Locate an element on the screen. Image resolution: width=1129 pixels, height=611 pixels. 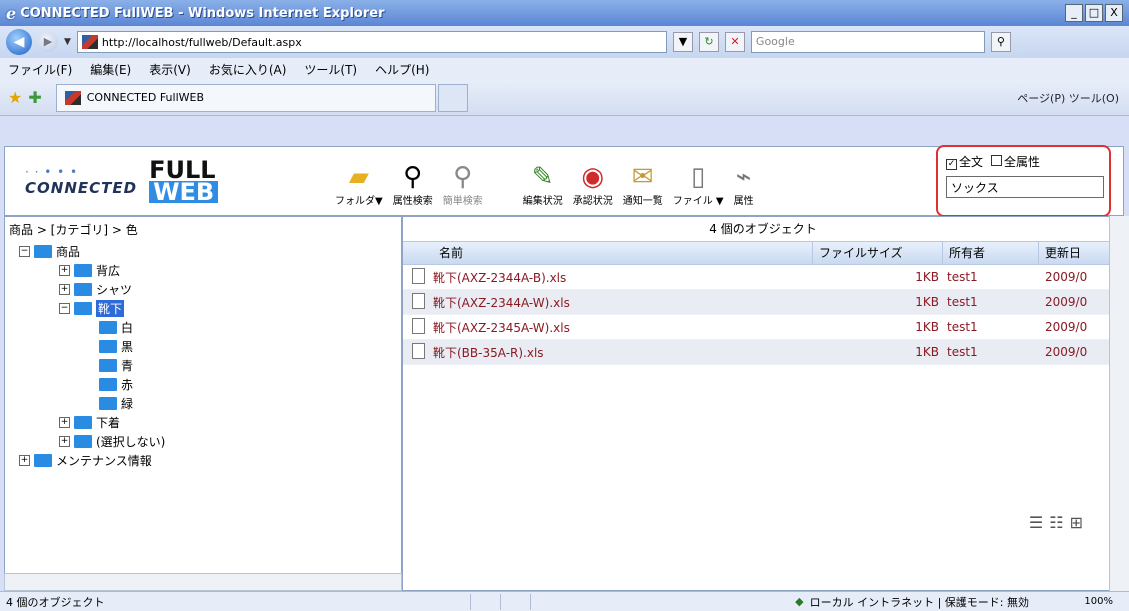
site-favicon-icon is located at coordinates (89, 42).